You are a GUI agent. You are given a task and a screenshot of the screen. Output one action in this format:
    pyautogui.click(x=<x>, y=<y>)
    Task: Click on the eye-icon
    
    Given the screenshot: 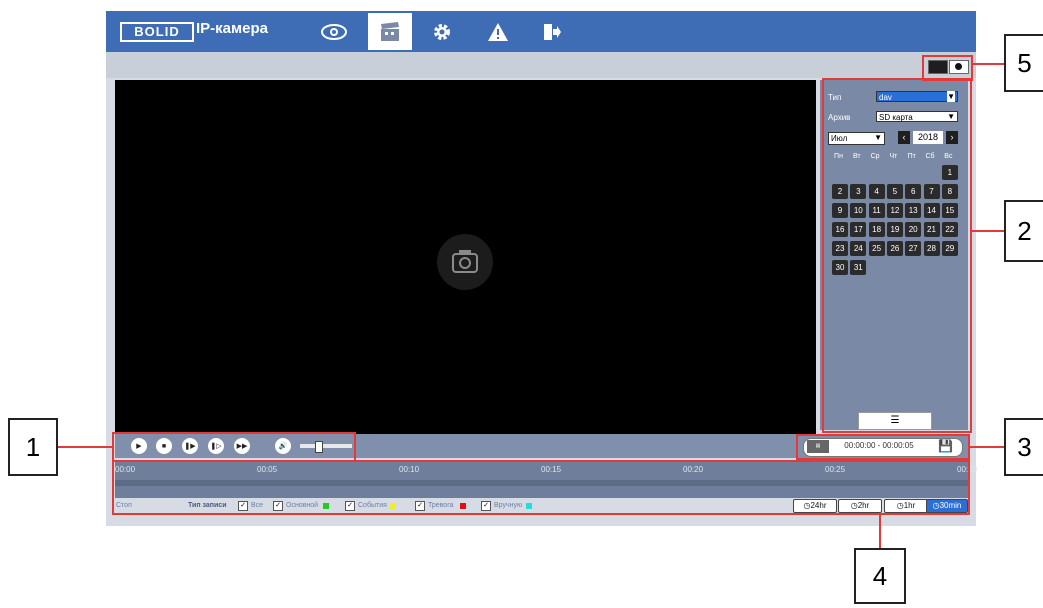 What is the action you would take?
    pyautogui.click(x=334, y=31)
    